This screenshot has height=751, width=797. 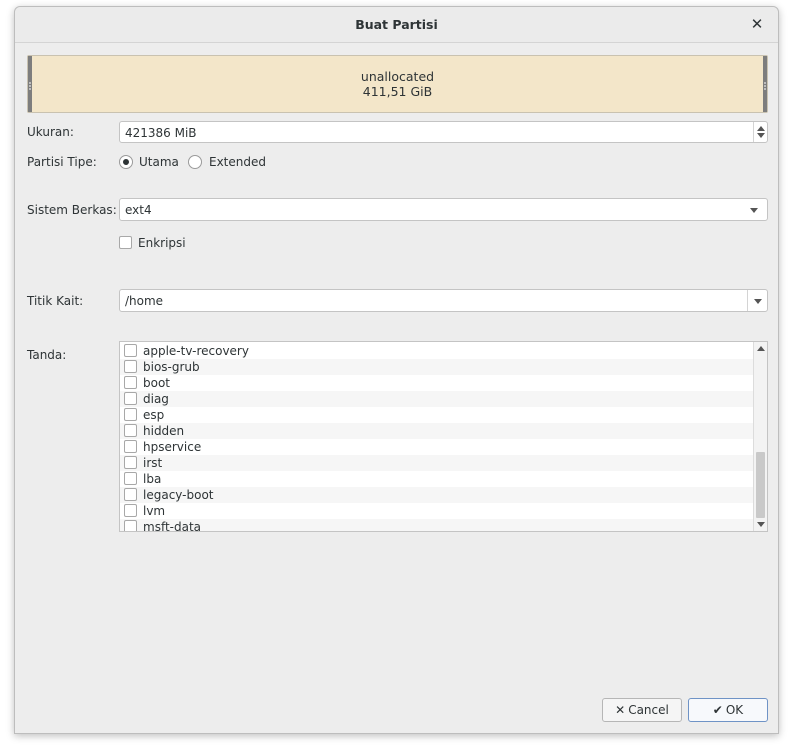 What do you see at coordinates (717, 710) in the screenshot?
I see `checkmark-icon: ✔` at bounding box center [717, 710].